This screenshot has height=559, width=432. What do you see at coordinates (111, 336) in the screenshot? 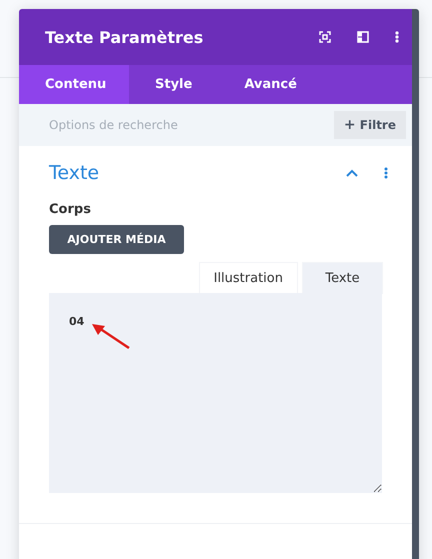
I see `annotation-arrow` at bounding box center [111, 336].